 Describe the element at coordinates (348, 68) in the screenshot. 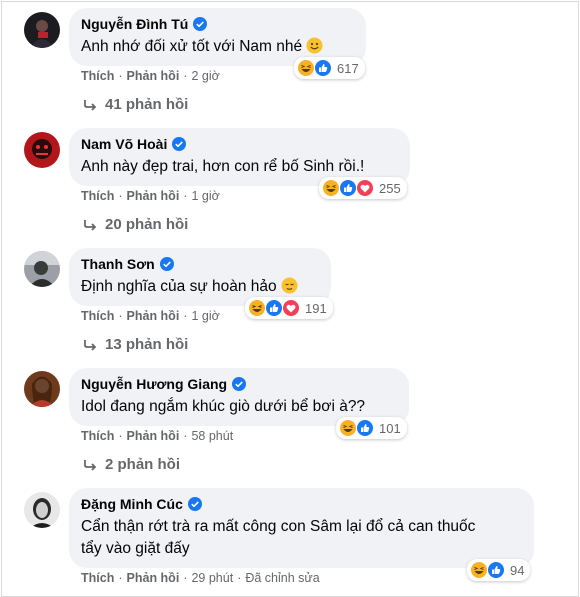

I see `reaction-count: 617` at that location.